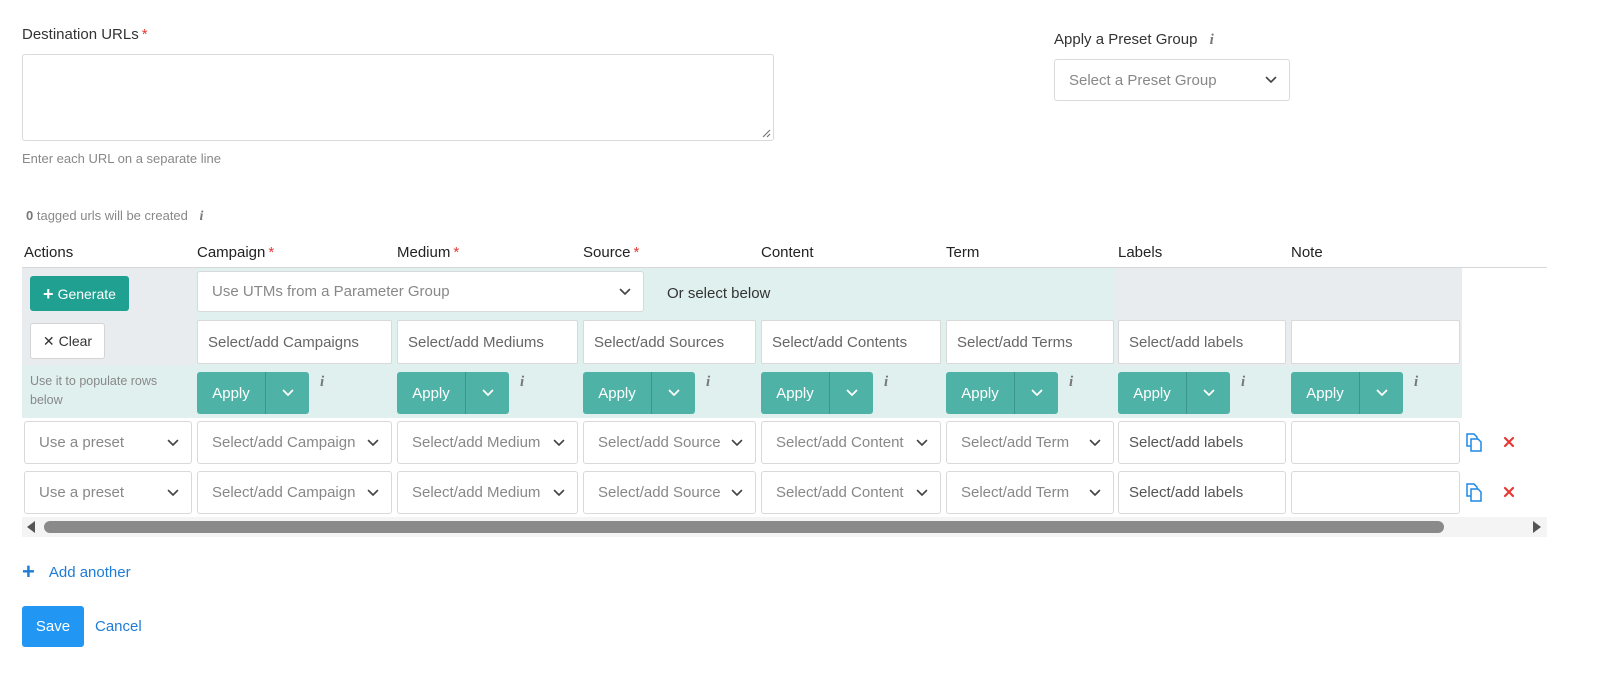 The width and height of the screenshot is (1600, 676). I want to click on or-select-below-text: Or select below, so click(719, 293).